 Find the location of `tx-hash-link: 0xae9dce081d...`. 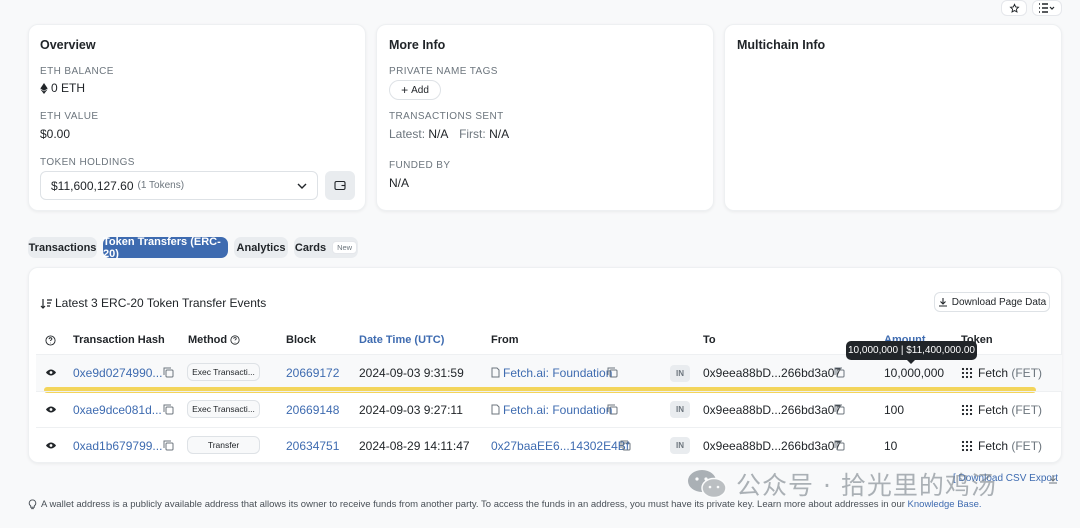

tx-hash-link: 0xae9dce081d... is located at coordinates (117, 410).